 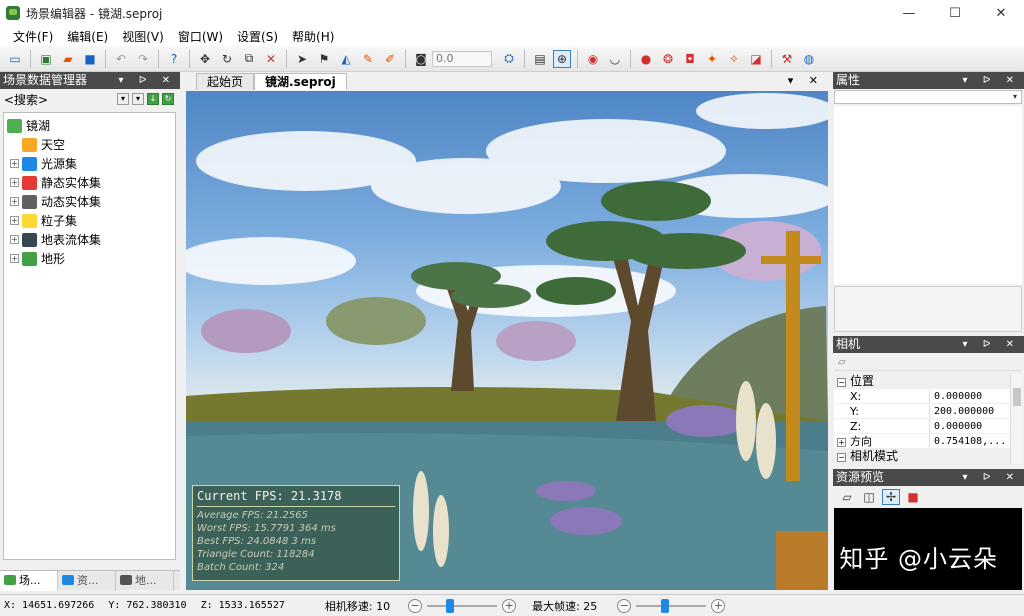 What do you see at coordinates (734, 59) in the screenshot?
I see `render-light-icon: ✧` at bounding box center [734, 59].